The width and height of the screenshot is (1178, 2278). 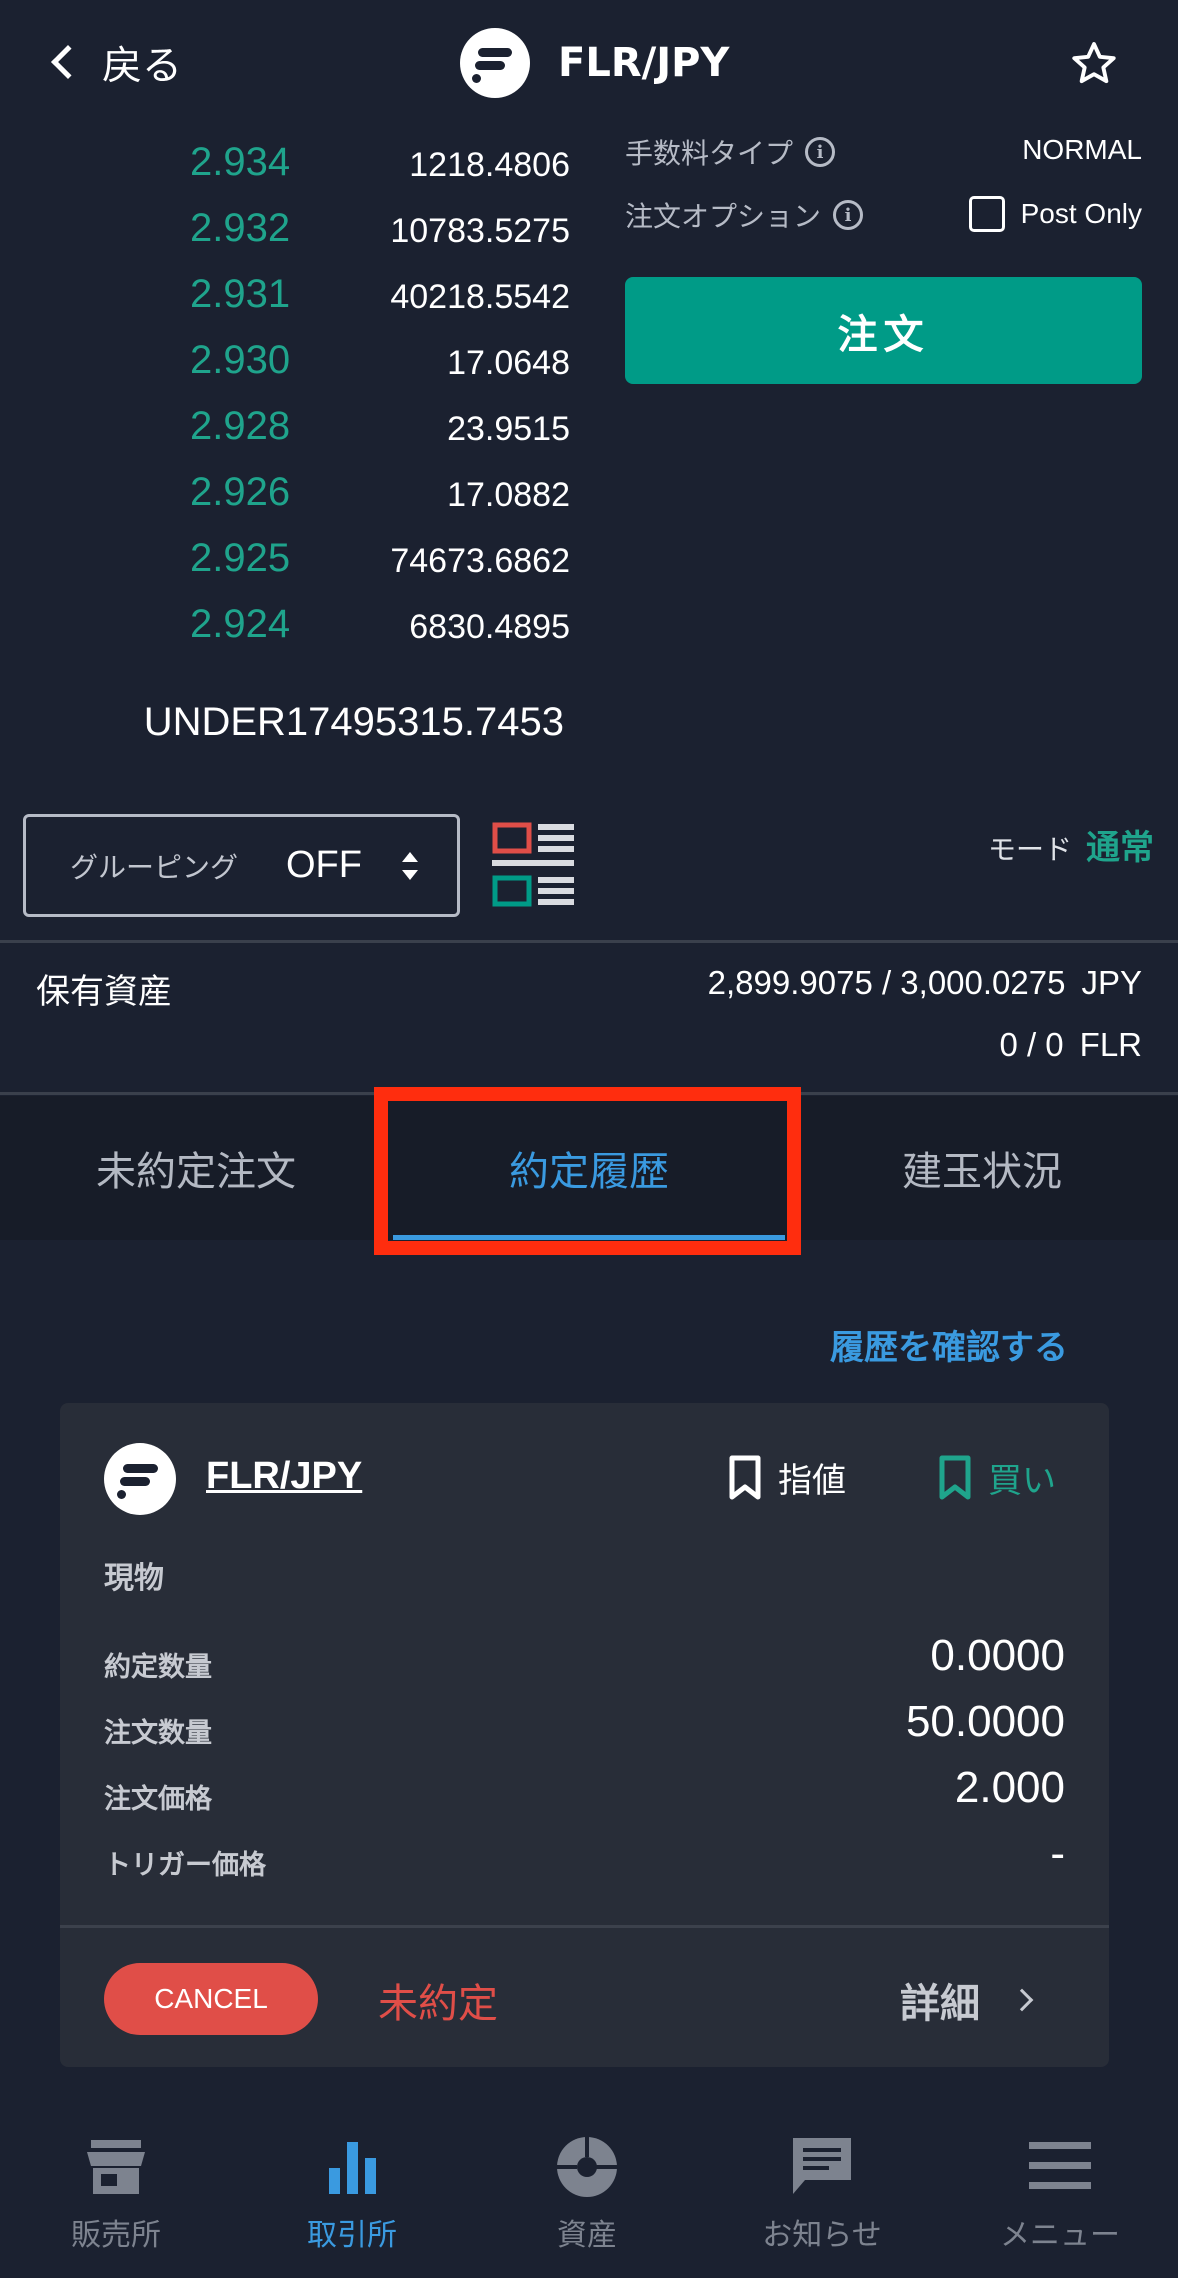 I want to click on mode-label: モード, so click(x=1029, y=849).